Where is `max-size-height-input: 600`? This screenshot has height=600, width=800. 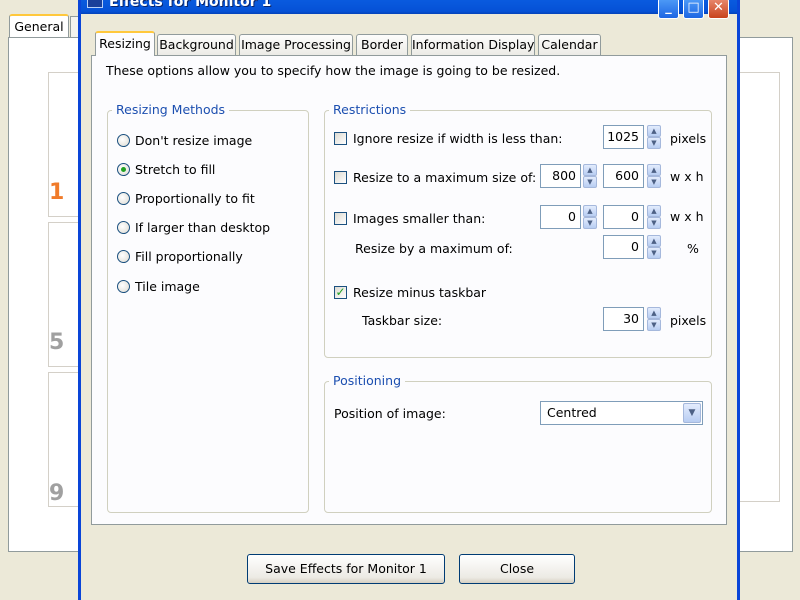 max-size-height-input: 600 is located at coordinates (623, 176).